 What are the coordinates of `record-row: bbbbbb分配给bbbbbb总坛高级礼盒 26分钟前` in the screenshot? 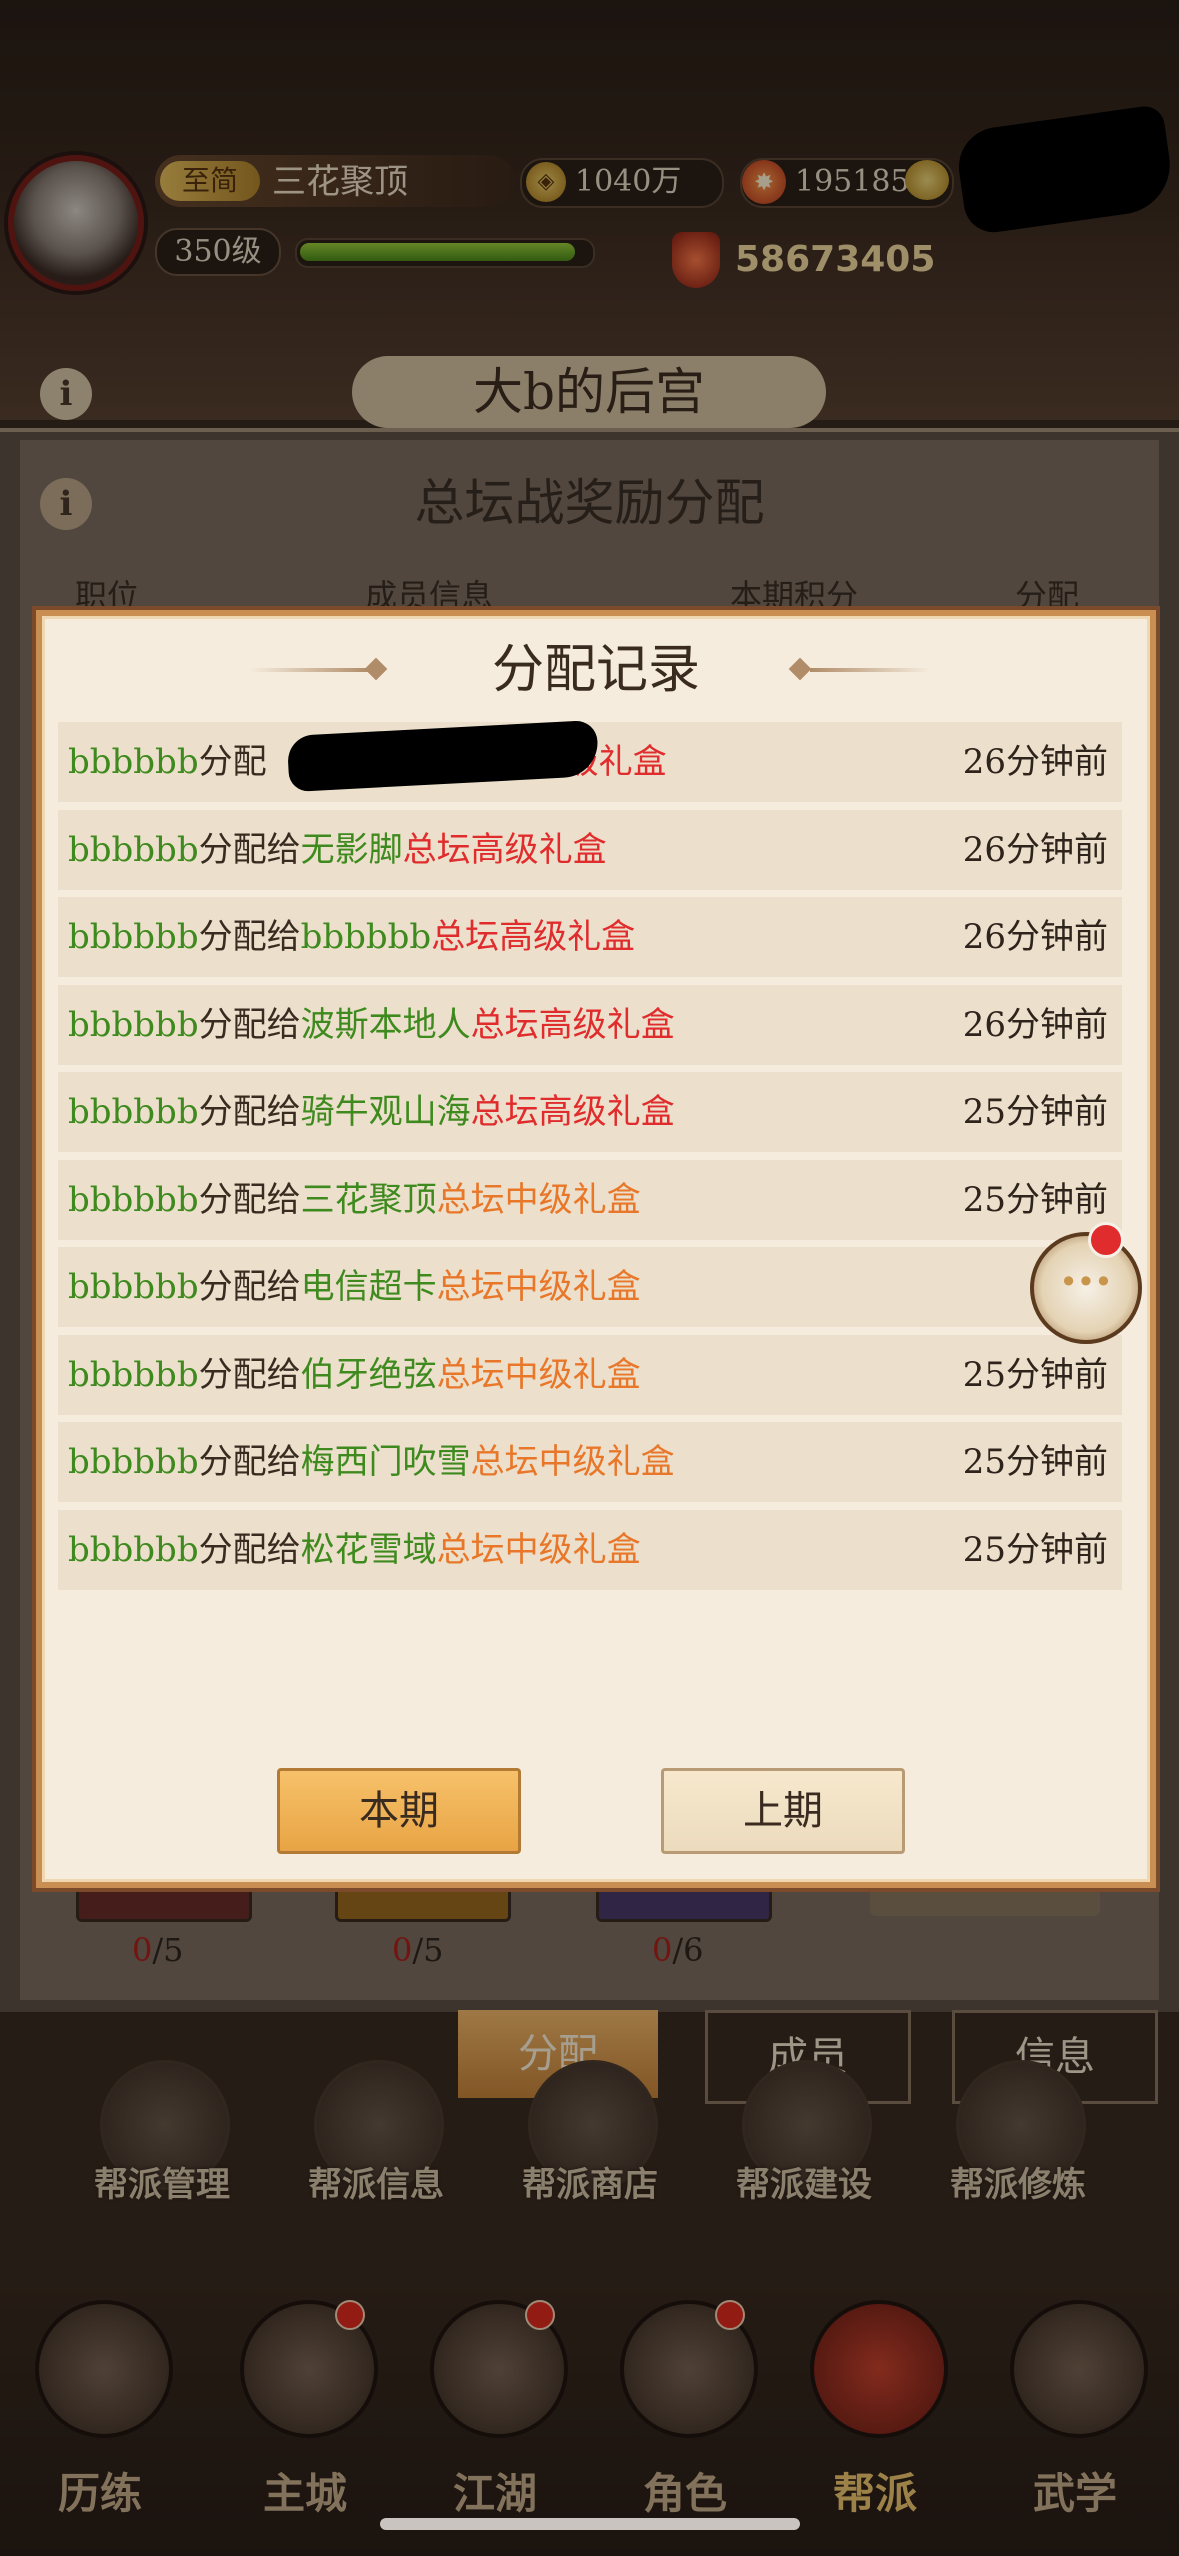 It's located at (590, 937).